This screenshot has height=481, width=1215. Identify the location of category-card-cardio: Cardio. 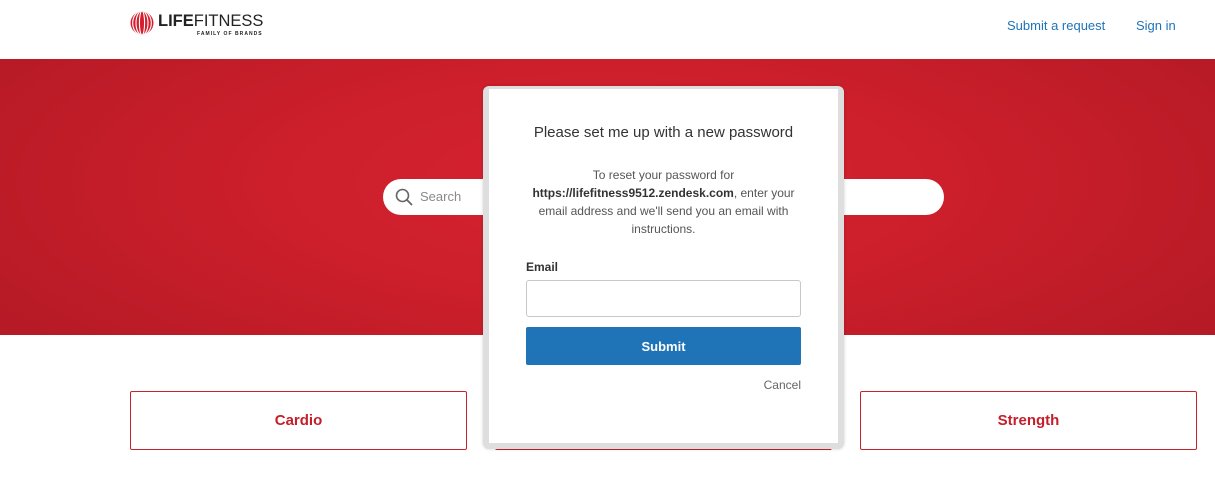
(298, 420).